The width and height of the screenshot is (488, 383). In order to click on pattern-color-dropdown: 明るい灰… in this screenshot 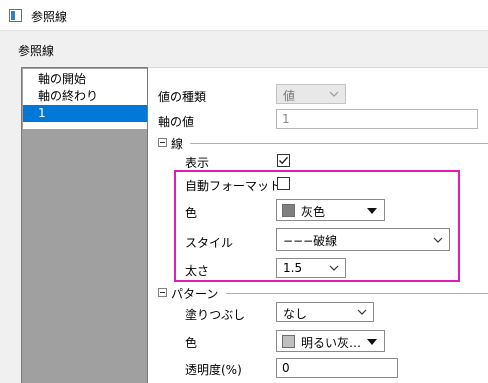, I will do `click(330, 341)`.